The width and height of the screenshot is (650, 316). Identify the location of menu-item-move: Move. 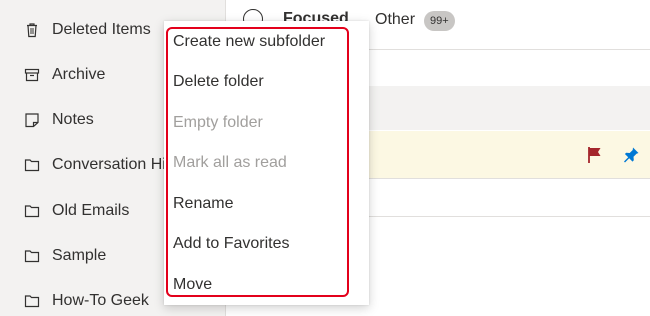
(192, 285).